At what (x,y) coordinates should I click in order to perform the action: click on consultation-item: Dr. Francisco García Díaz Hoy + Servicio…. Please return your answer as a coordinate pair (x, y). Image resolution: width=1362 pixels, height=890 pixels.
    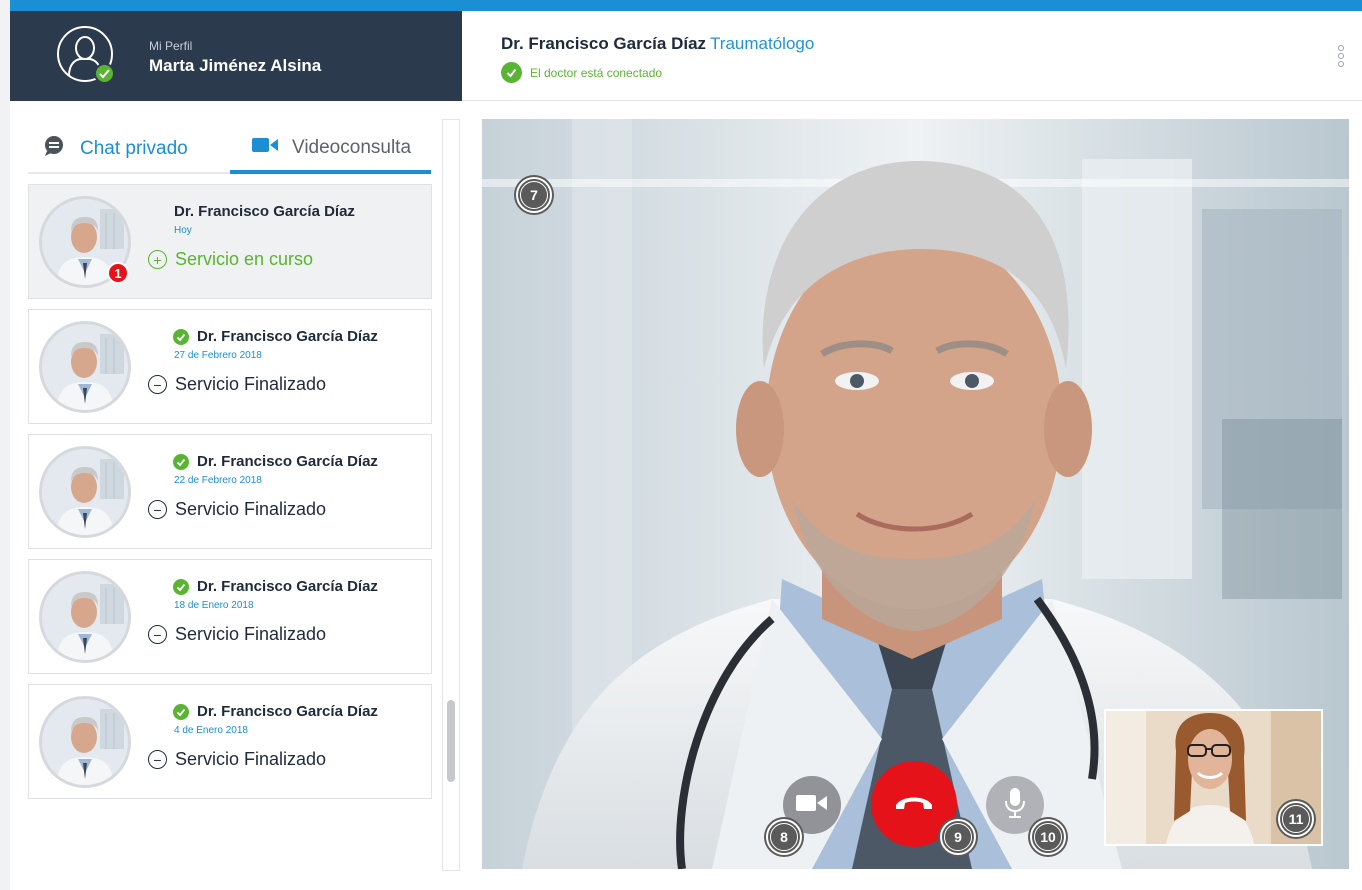
    Looking at the image, I should click on (230, 241).